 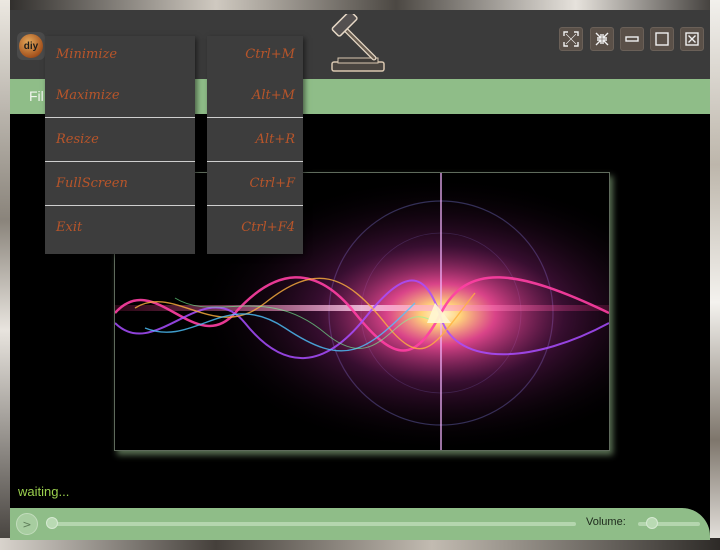 I want to click on control-bar: > Volume:, so click(x=360, y=524).